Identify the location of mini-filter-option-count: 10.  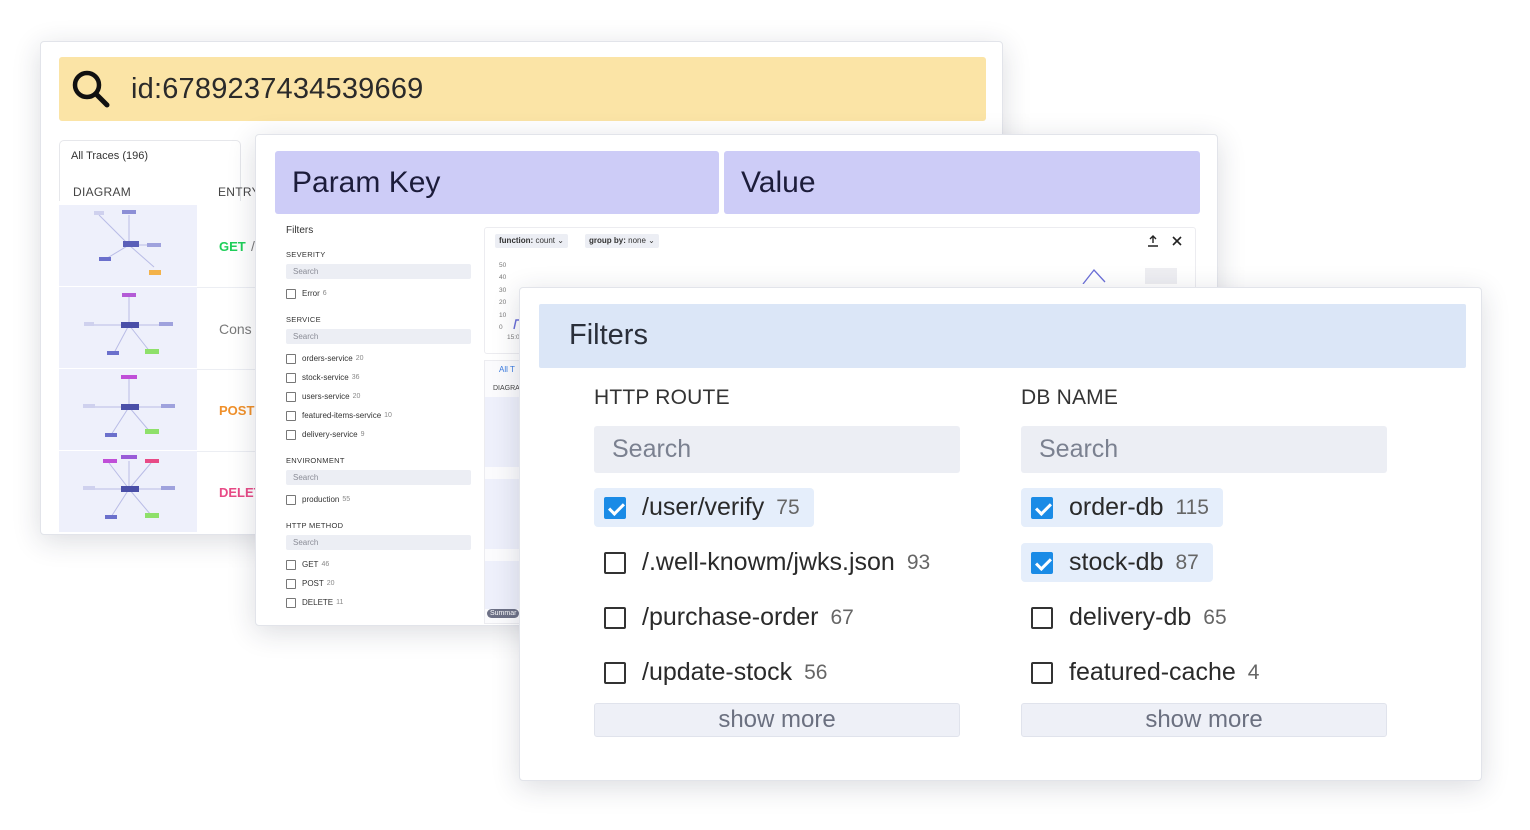
(388, 415).